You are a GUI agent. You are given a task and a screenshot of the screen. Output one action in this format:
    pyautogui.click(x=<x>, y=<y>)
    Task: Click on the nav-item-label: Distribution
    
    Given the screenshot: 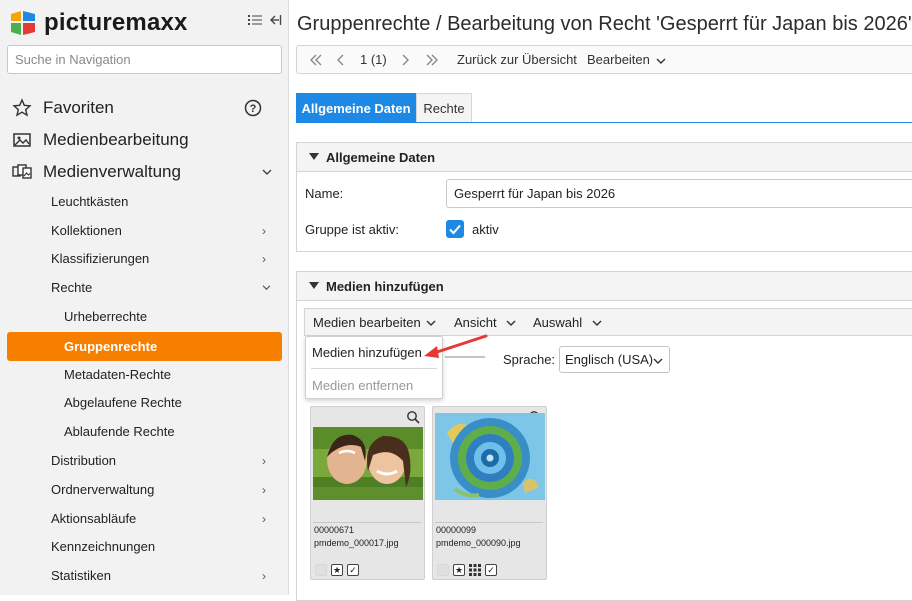 What is the action you would take?
    pyautogui.click(x=84, y=460)
    